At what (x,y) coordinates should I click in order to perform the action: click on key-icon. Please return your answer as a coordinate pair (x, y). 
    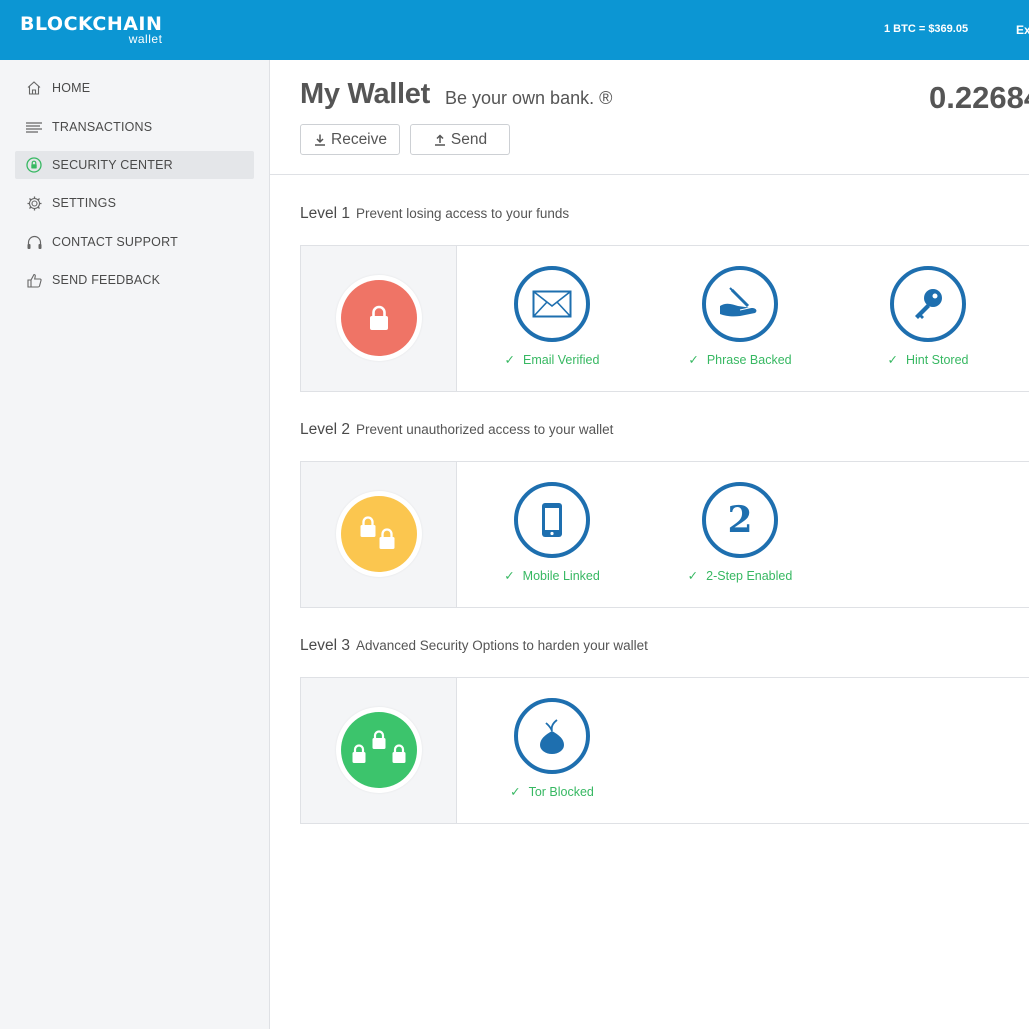
    Looking at the image, I should click on (928, 304).